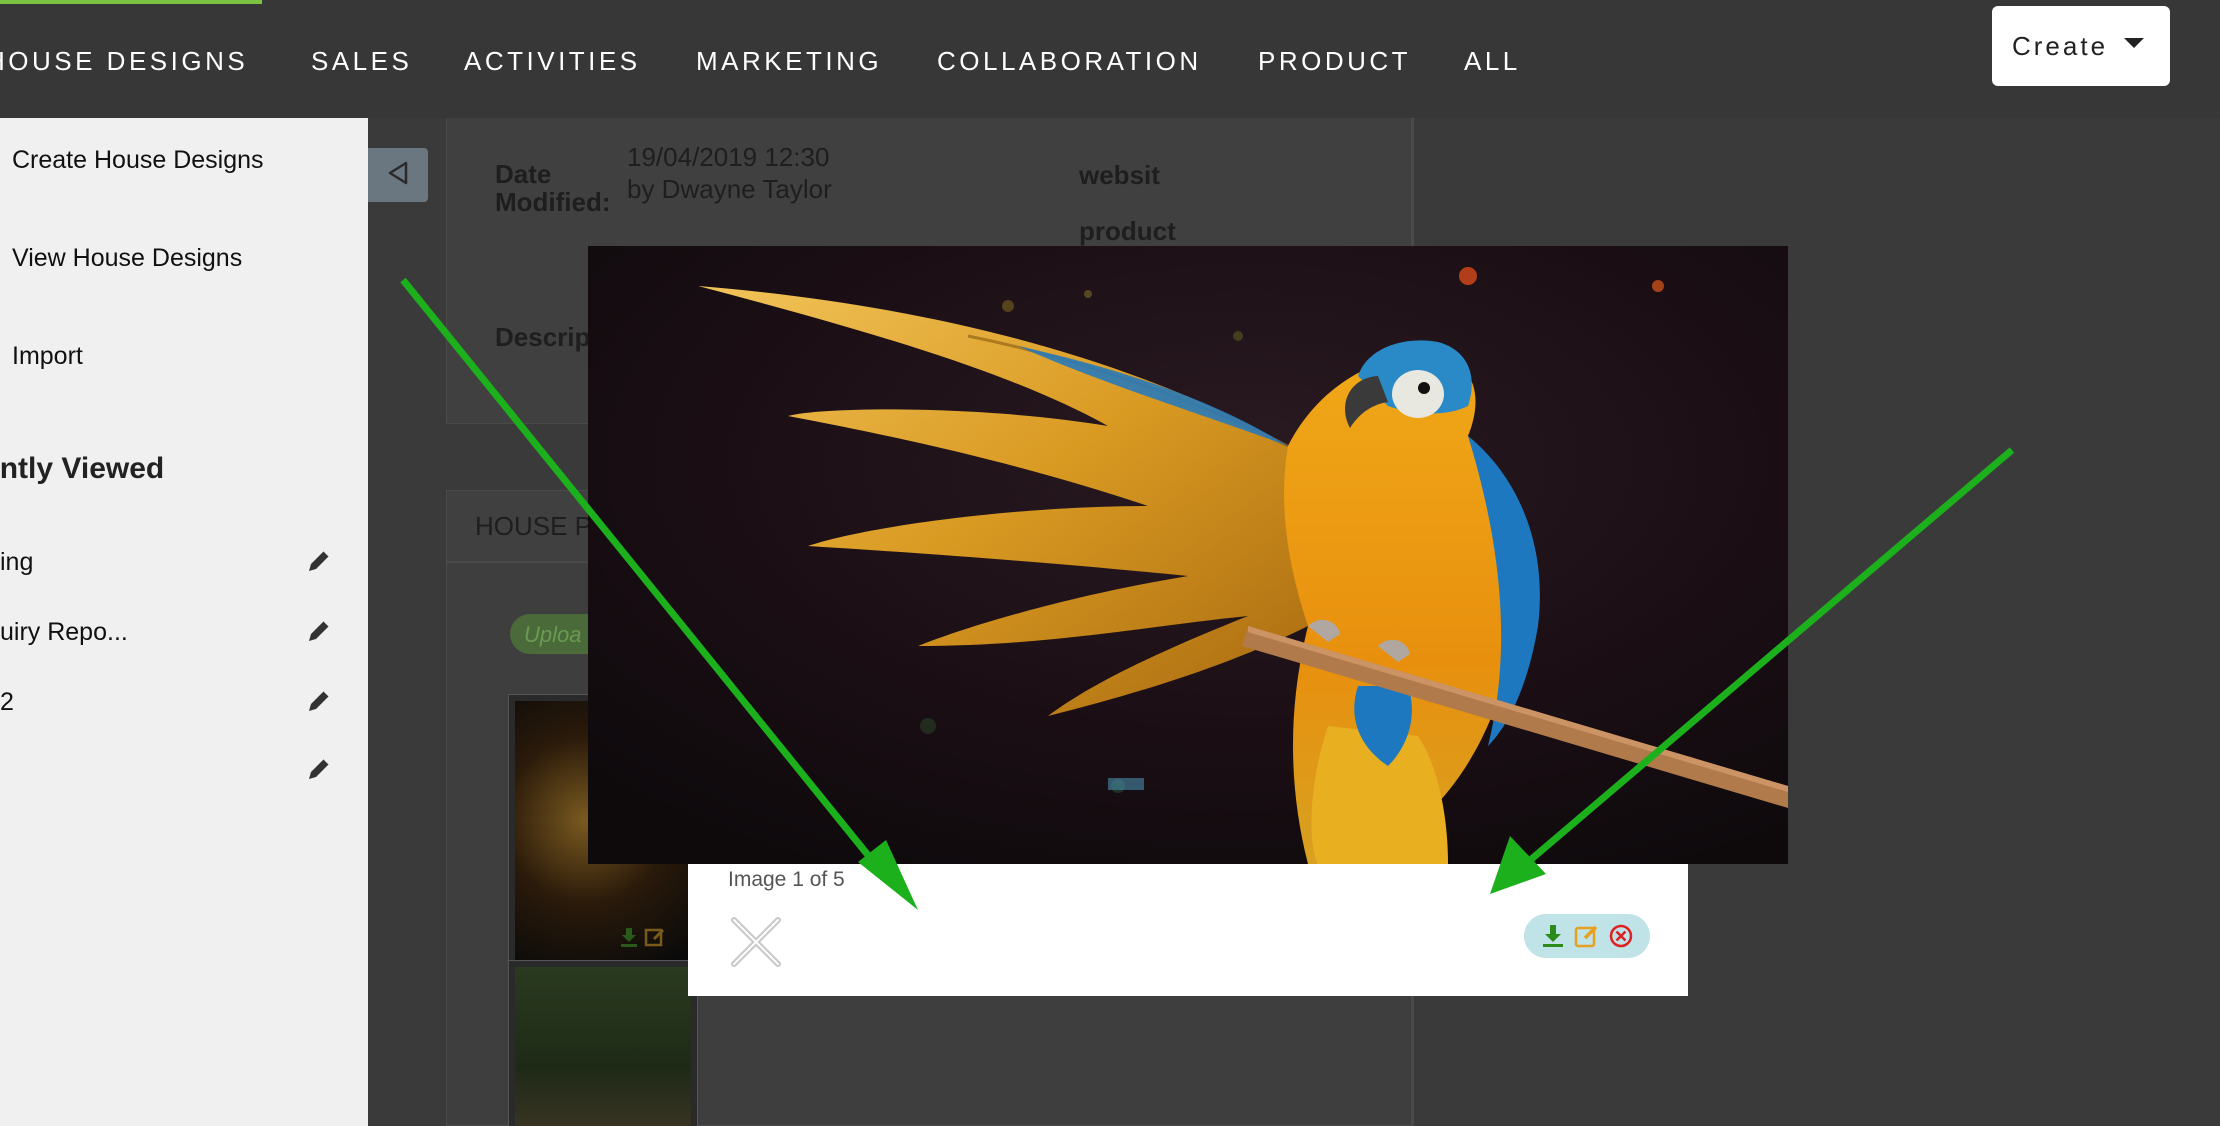  Describe the element at coordinates (603, 1046) in the screenshot. I see `thumbnail-image` at that location.